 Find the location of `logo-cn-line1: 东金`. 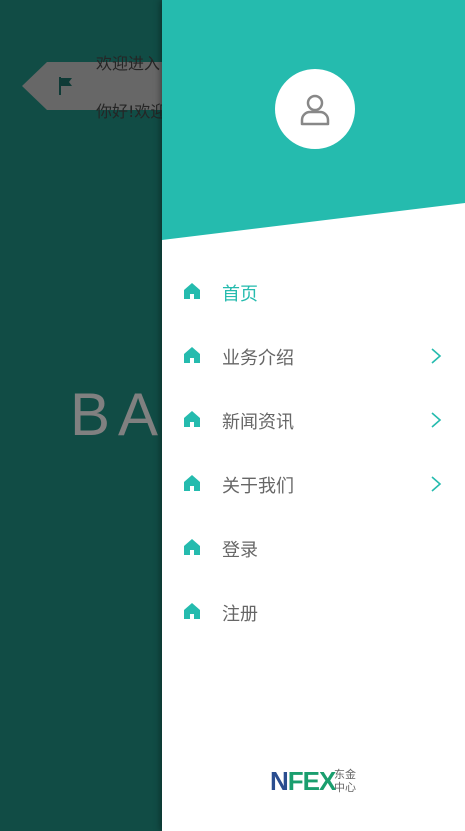

logo-cn-line1: 东金 is located at coordinates (345, 774).